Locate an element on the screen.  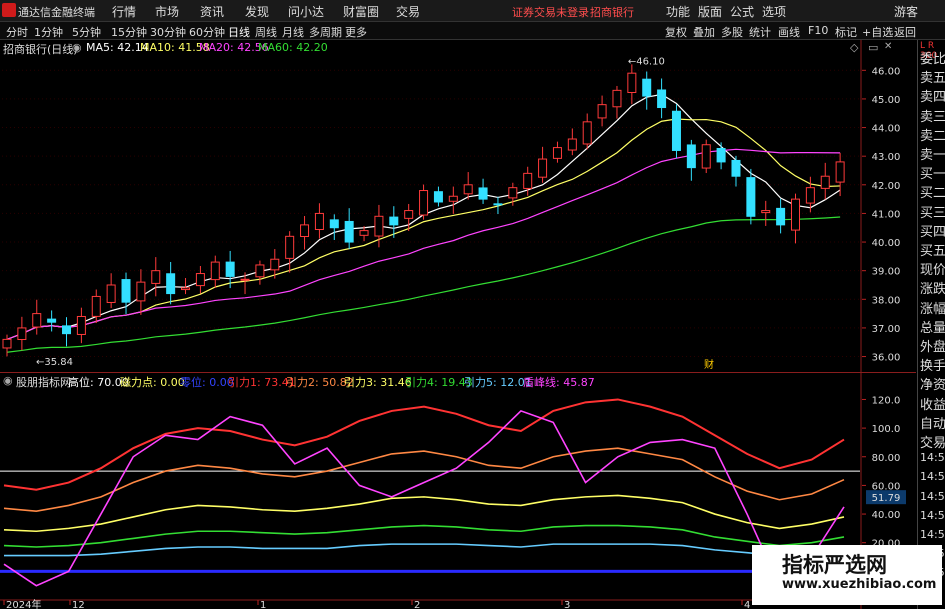
indicator-axis: 120.0100.080.0060.0040.0020.00 is located at coordinates (881, 472).